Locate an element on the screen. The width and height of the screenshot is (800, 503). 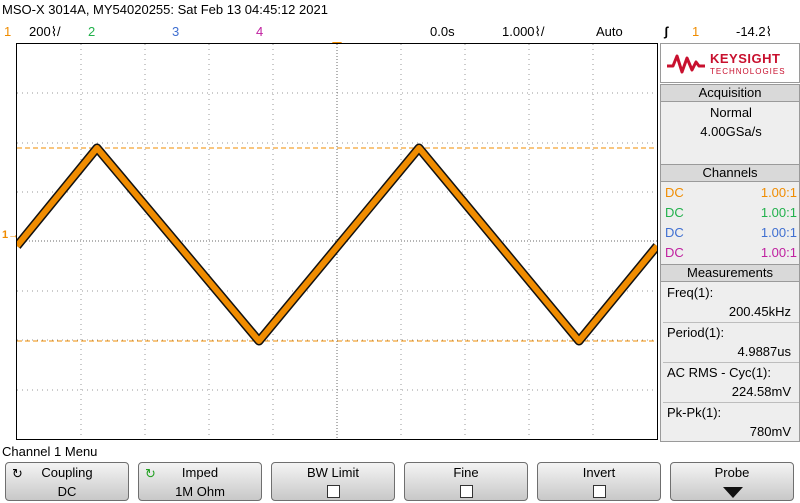
brand-logo: KEYSIGHT TECHNOLOGIES is located at coordinates (730, 63).